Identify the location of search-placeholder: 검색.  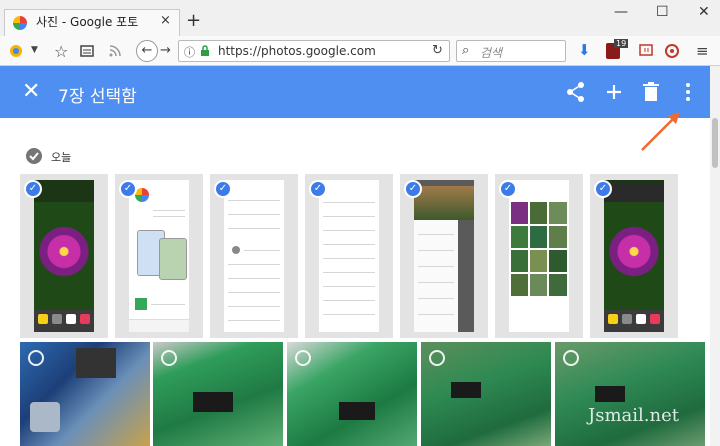
(491, 53).